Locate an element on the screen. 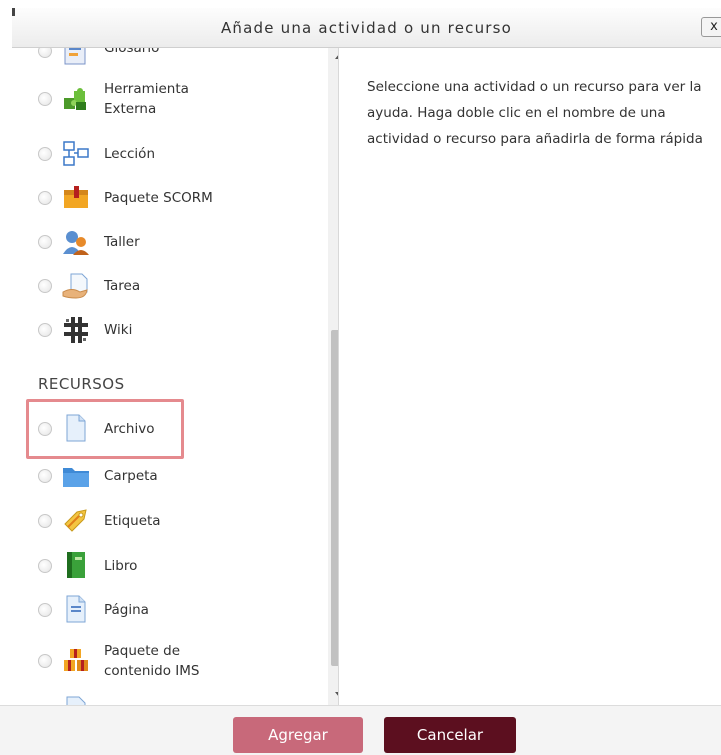 This screenshot has width=721, height=755. close-button: x is located at coordinates (711, 27).